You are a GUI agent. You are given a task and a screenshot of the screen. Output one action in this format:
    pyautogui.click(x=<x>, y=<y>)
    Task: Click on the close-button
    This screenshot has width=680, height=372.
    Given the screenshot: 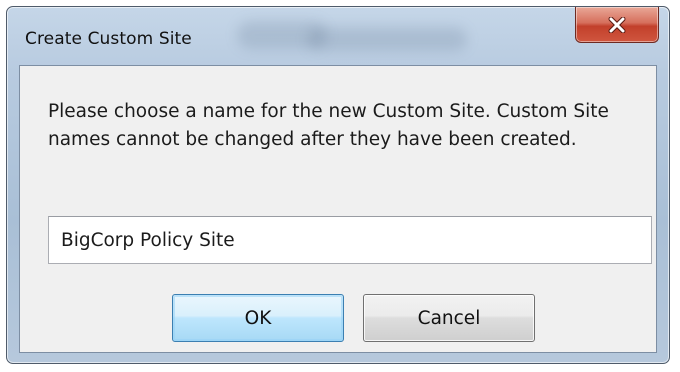 What is the action you would take?
    pyautogui.click(x=617, y=25)
    